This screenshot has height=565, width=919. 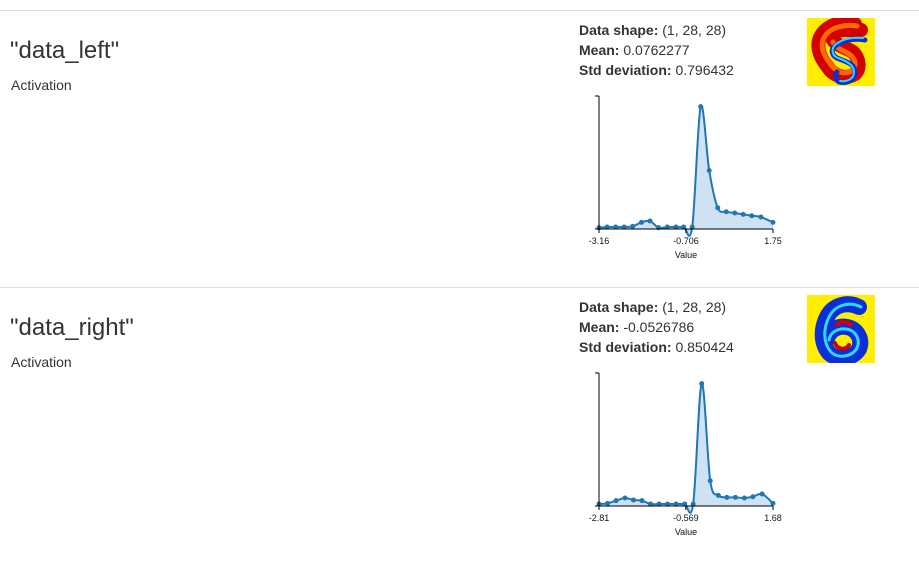 I want to click on histogram-chart: -3.16 -0.706 1.75 Value, so click(x=685, y=177).